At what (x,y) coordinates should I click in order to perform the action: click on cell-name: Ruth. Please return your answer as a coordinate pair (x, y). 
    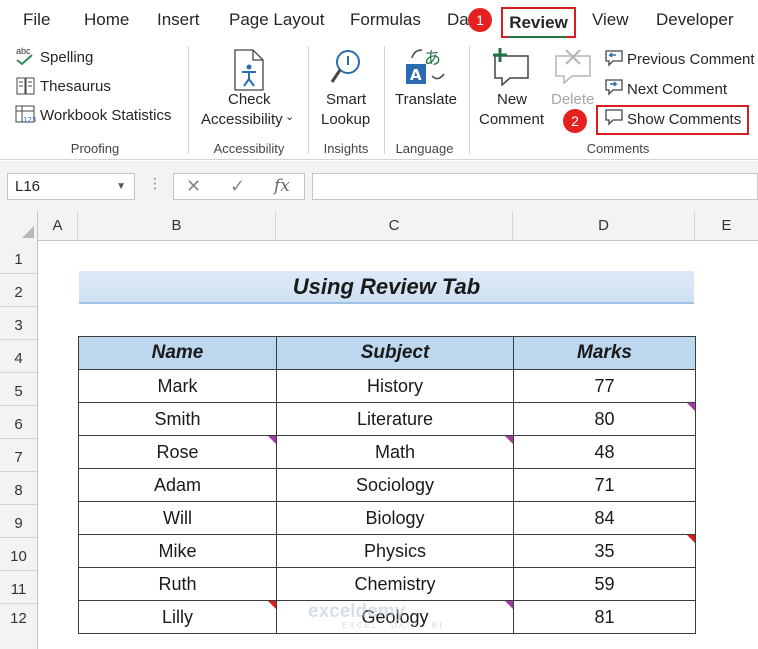
    Looking at the image, I should click on (177, 584).